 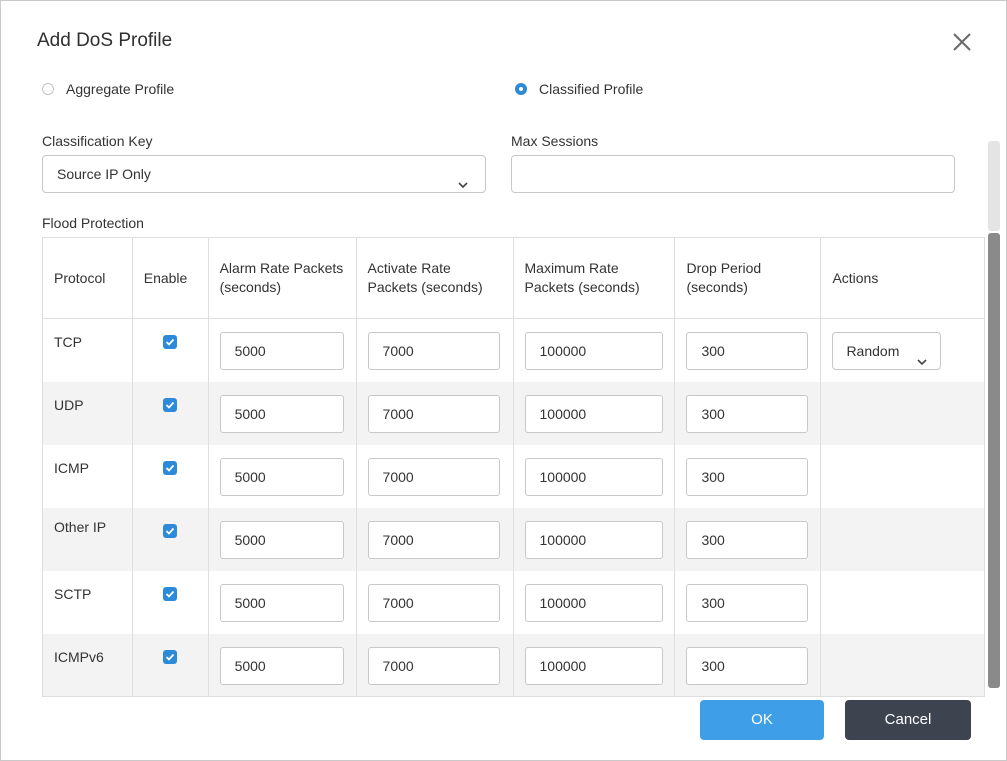 What do you see at coordinates (513, 413) in the screenshot?
I see `table-row: UDP 5000 7000 100000 300` at bounding box center [513, 413].